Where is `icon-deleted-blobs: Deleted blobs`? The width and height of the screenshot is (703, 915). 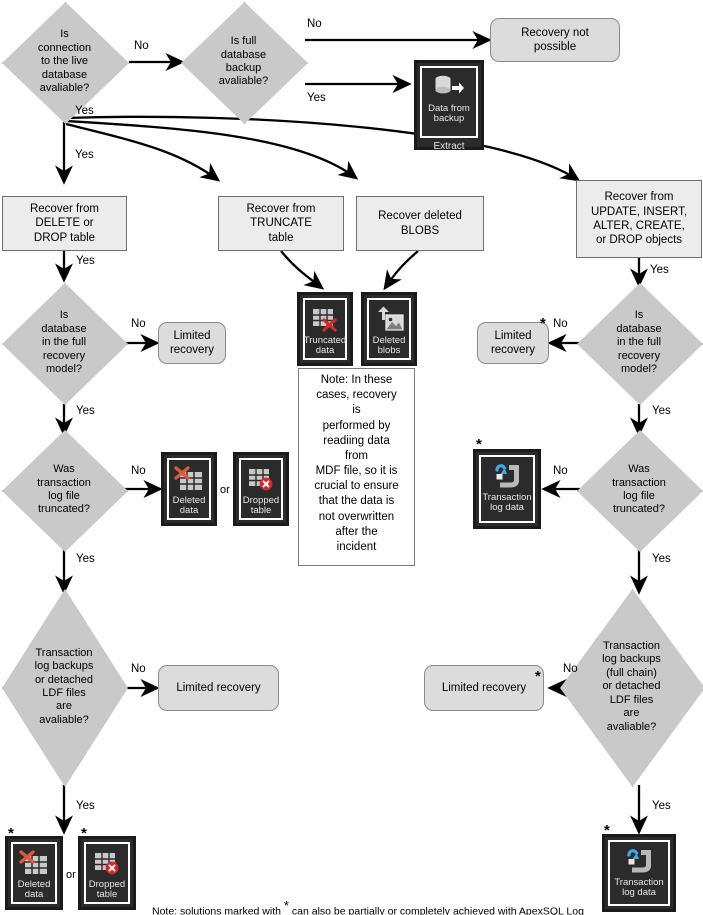
icon-deleted-blobs: Deleted blobs is located at coordinates (389, 329).